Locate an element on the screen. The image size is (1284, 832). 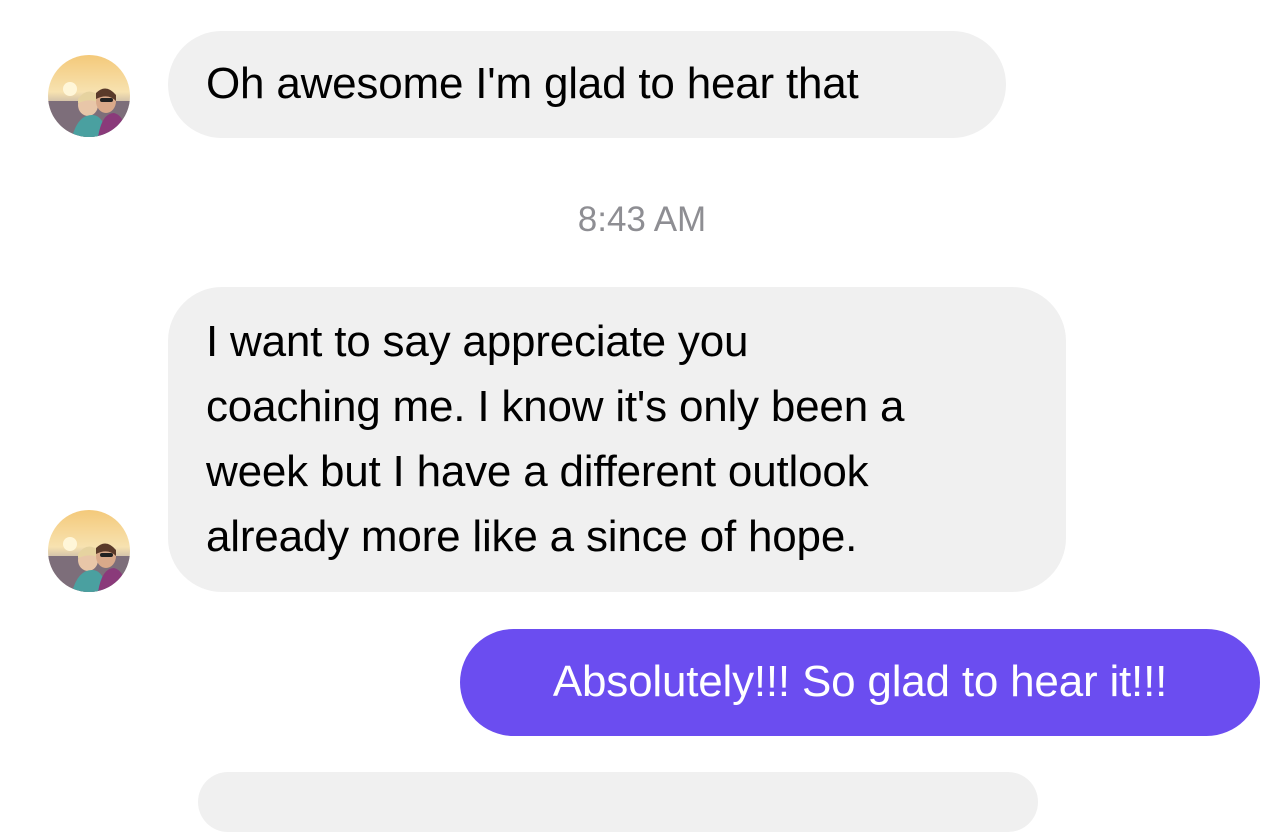
incoming-message-bubble: Oh awesome I'm glad to hear that is located at coordinates (587, 84).